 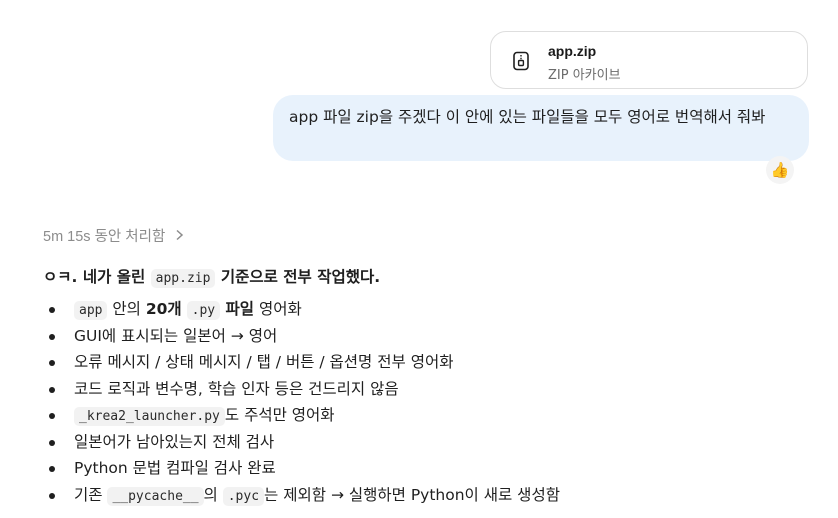 I want to click on list-item: 오류 메시지 / 상태 메시지 / 탭 / 버튼 / 옵션명 전부 영어화, so click(x=433, y=362).